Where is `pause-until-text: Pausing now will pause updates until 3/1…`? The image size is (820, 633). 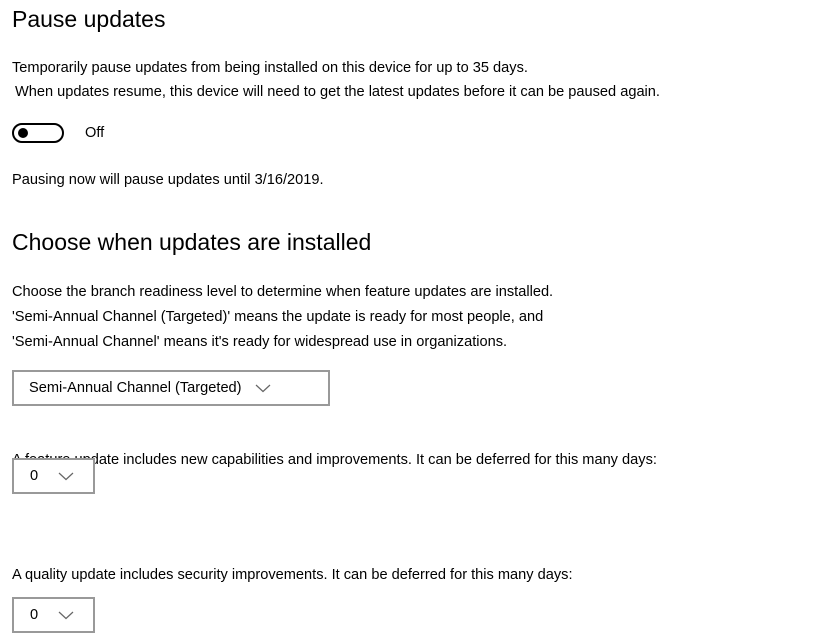
pause-until-text: Pausing now will pause updates until 3/1… is located at coordinates (168, 180).